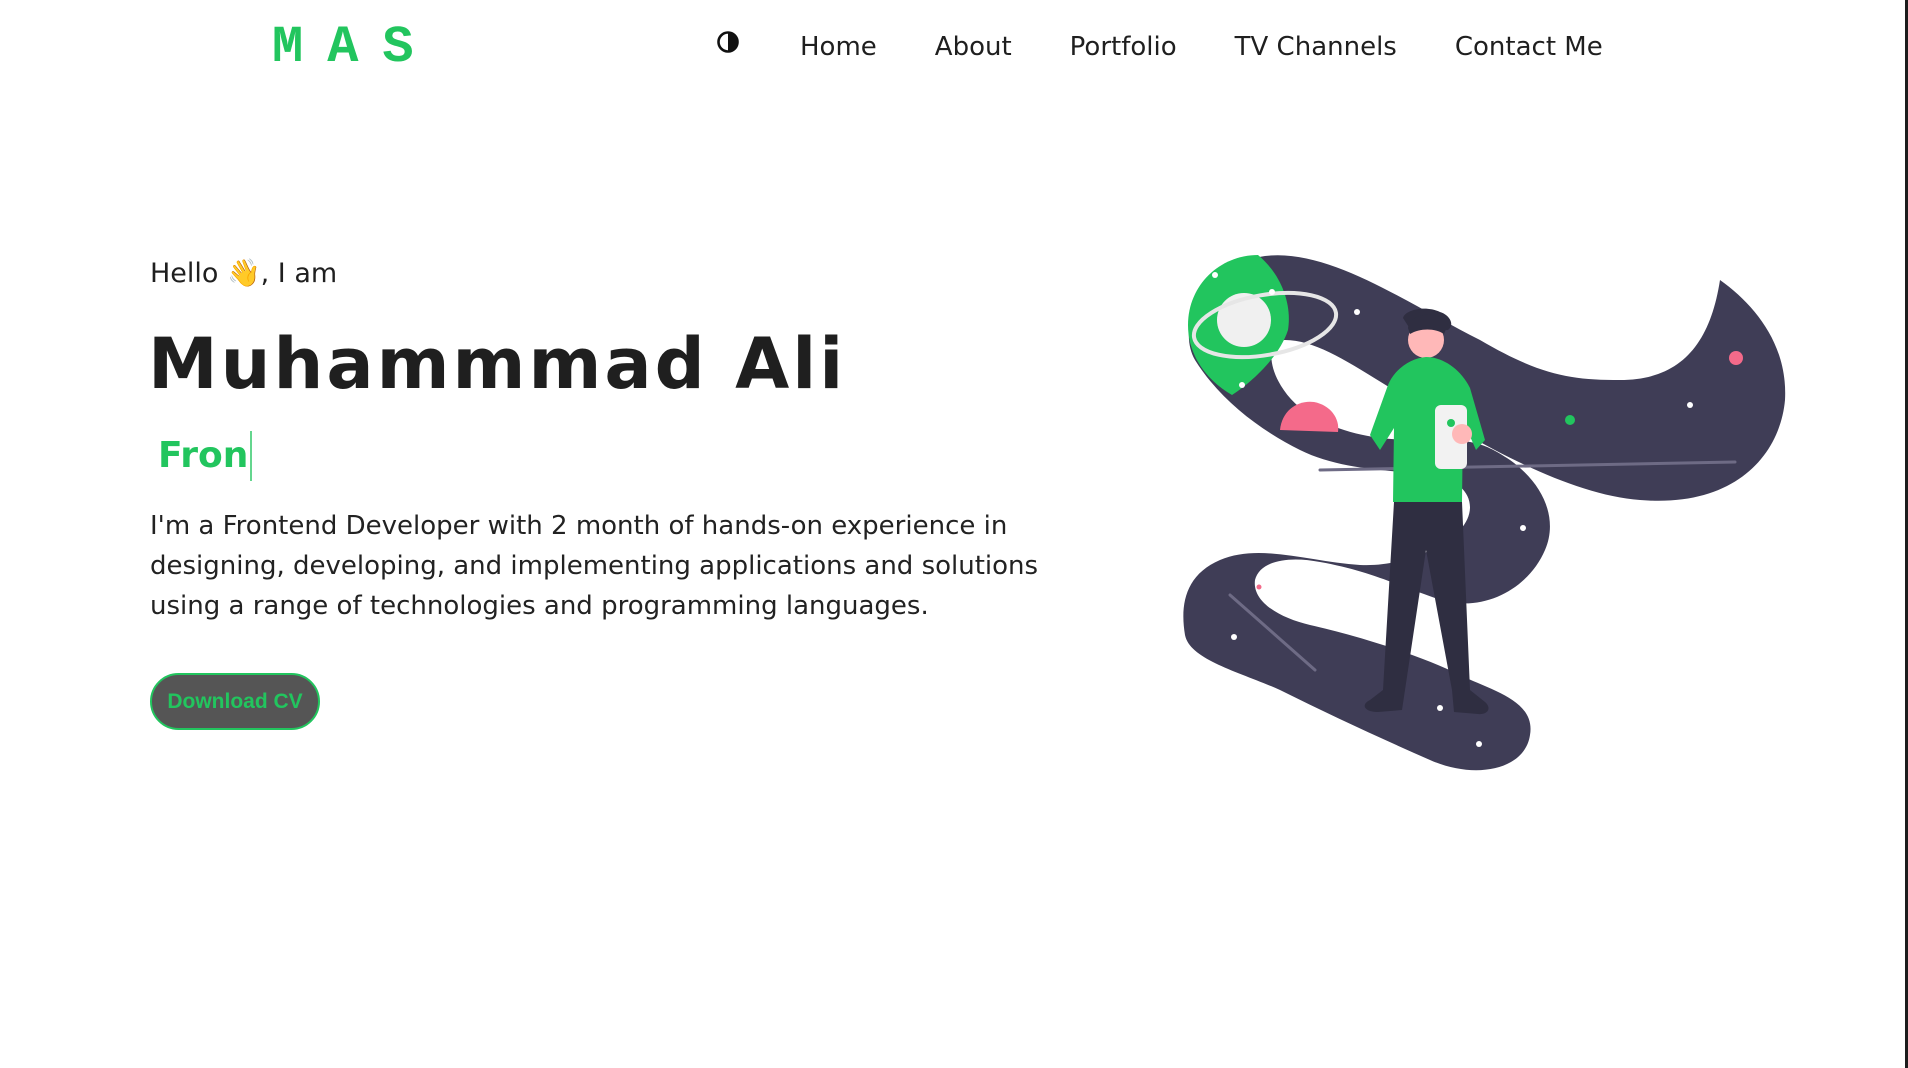 This screenshot has height=1068, width=1908. Describe the element at coordinates (838, 47) in the screenshot. I see `nav-home: Home` at that location.